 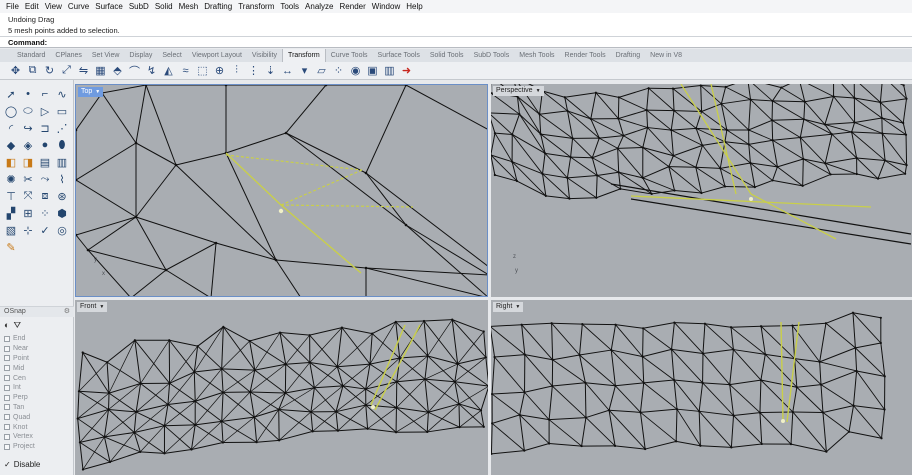 What do you see at coordinates (493, 298) in the screenshot?
I see `viewport-splitter-horizontal` at bounding box center [493, 298].